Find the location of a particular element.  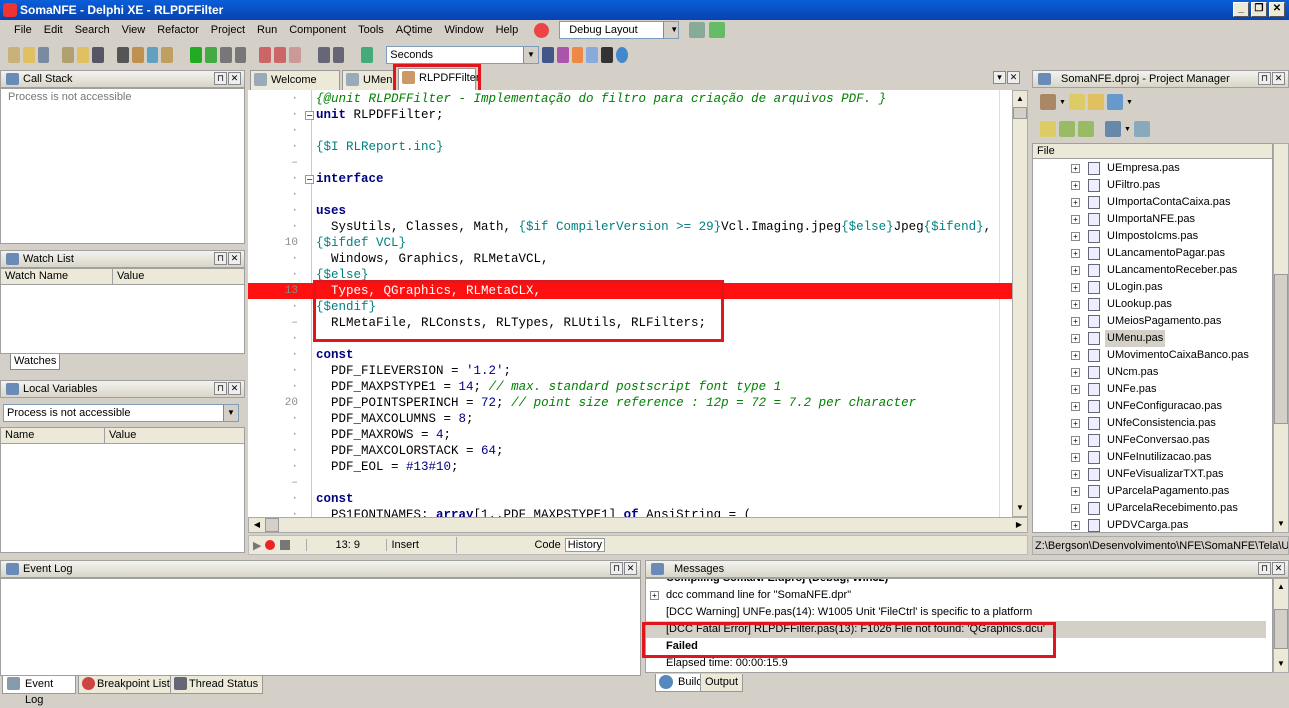

tab-list-icon: ▾ is located at coordinates (999, 77).